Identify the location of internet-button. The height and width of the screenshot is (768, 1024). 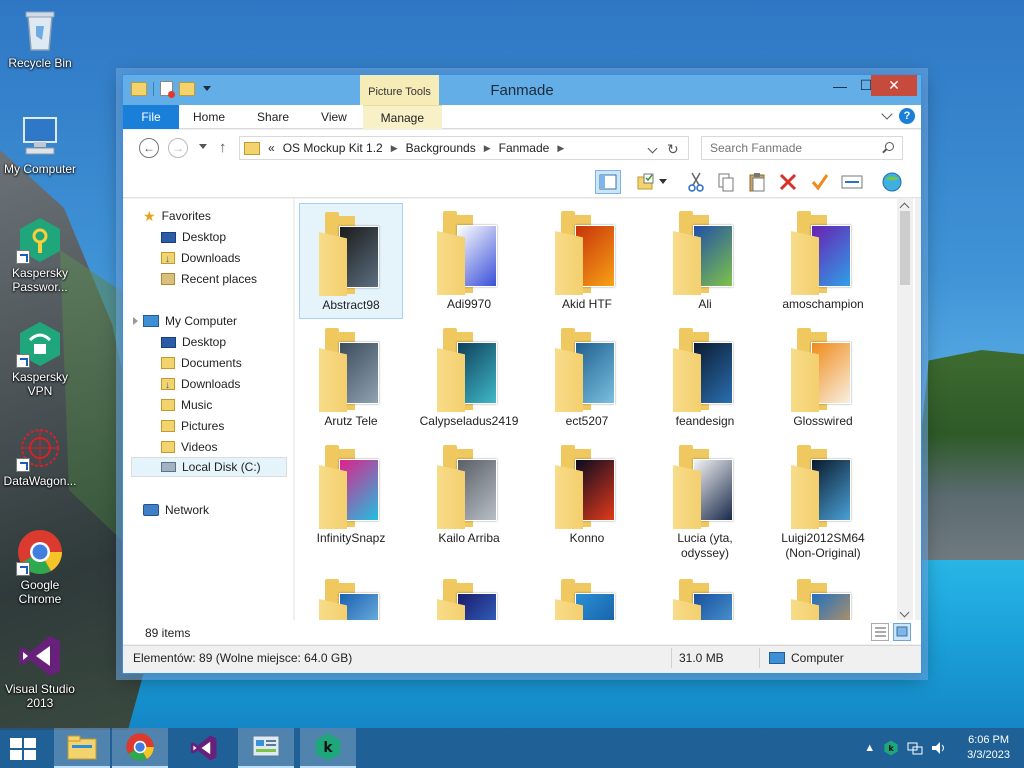
(892, 182).